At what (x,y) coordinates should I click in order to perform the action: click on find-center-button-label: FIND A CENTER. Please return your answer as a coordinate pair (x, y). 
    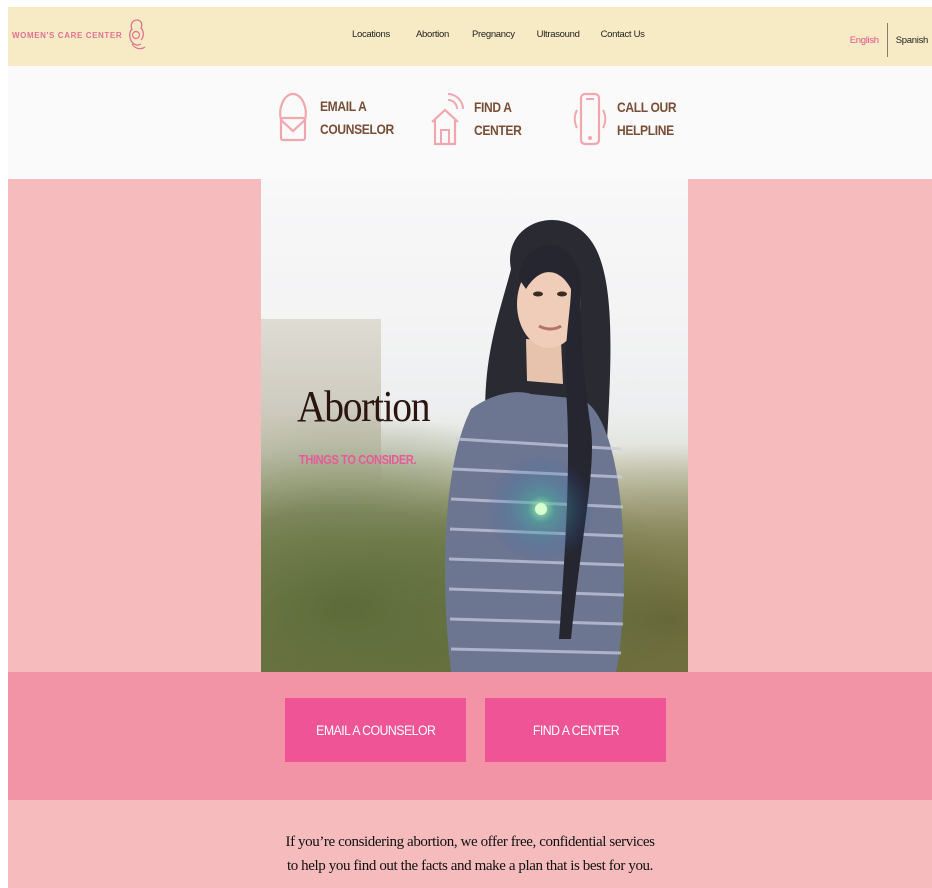
    Looking at the image, I should click on (575, 730).